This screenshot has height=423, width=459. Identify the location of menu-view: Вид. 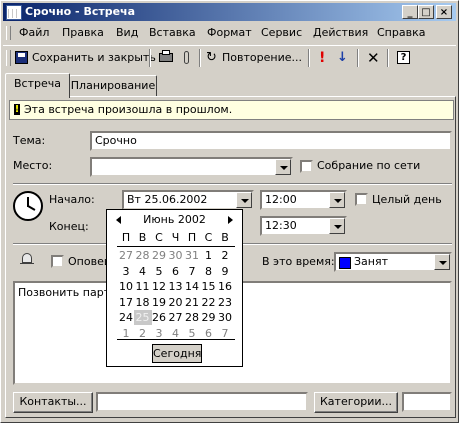
(127, 33).